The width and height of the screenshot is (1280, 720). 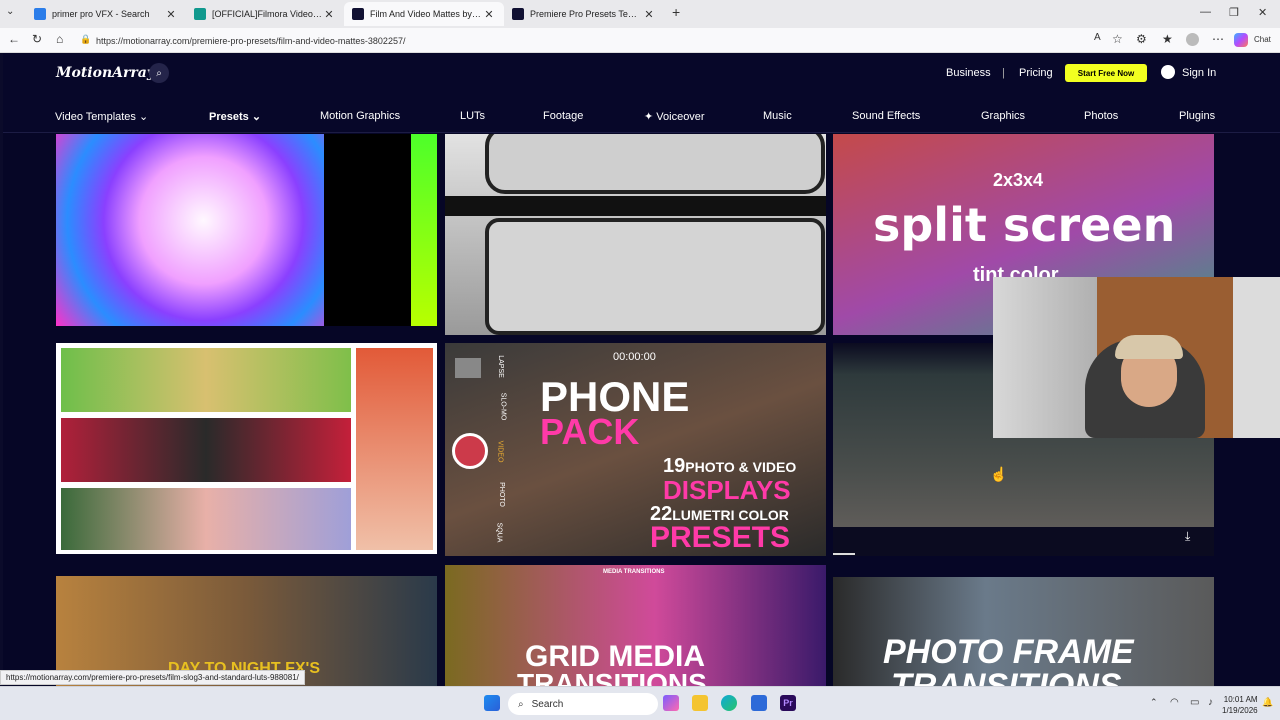 What do you see at coordinates (1117, 39) in the screenshot?
I see `favorite-star-icon: ☆` at bounding box center [1117, 39].